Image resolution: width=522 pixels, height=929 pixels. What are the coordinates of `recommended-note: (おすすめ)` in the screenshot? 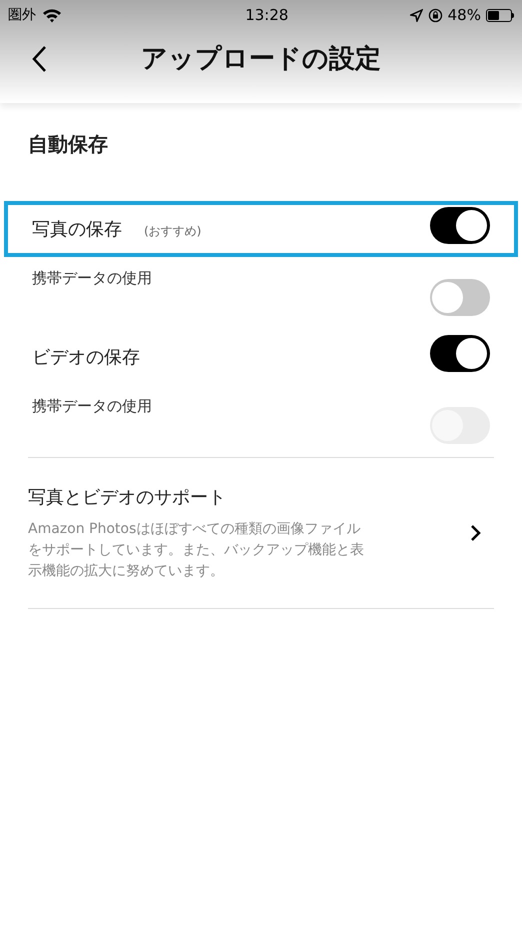 It's located at (173, 231).